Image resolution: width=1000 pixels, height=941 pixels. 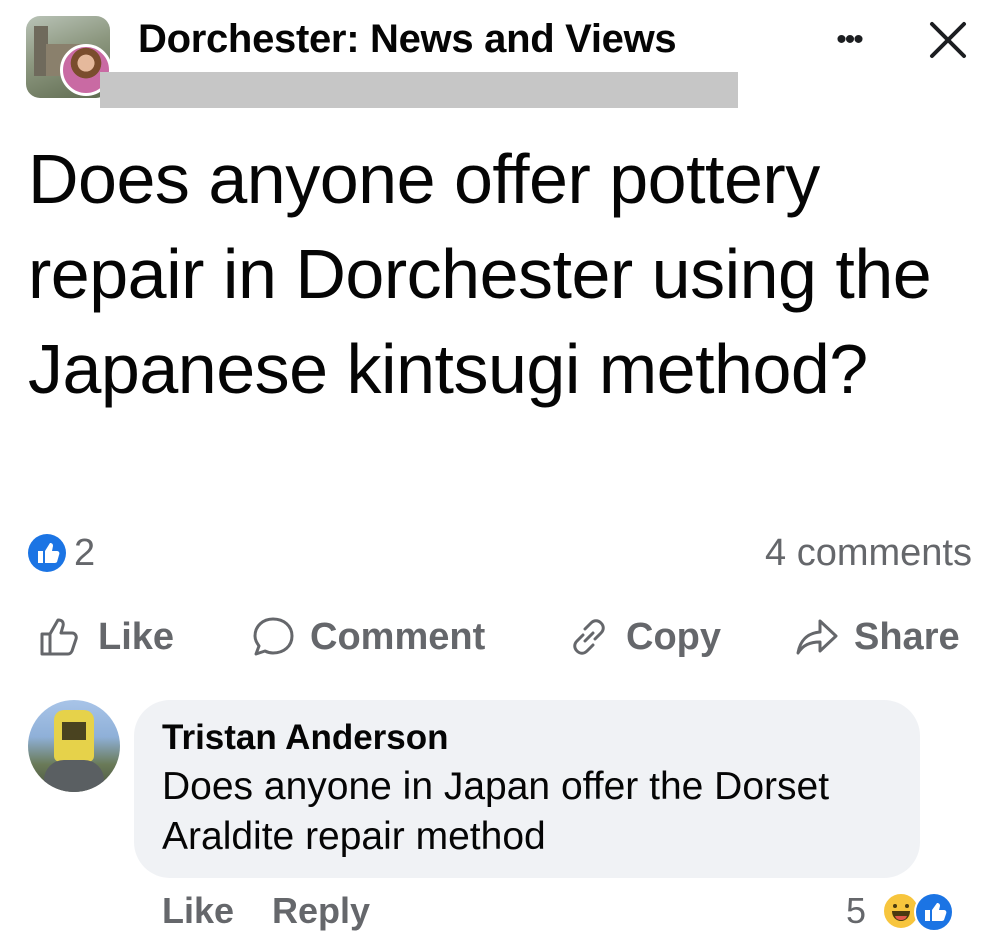 What do you see at coordinates (849, 40) in the screenshot?
I see `more-horizontal-icon: •••` at bounding box center [849, 40].